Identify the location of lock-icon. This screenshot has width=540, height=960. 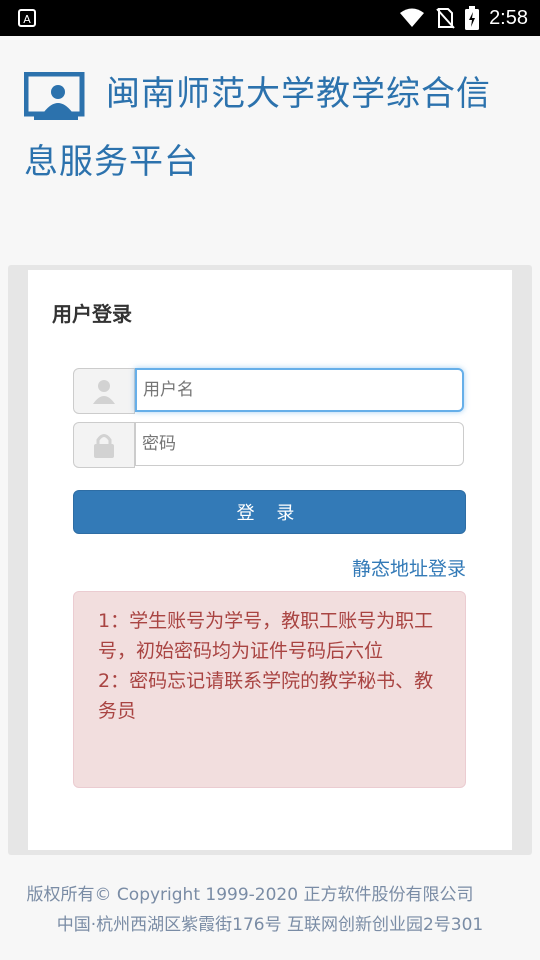
(104, 445).